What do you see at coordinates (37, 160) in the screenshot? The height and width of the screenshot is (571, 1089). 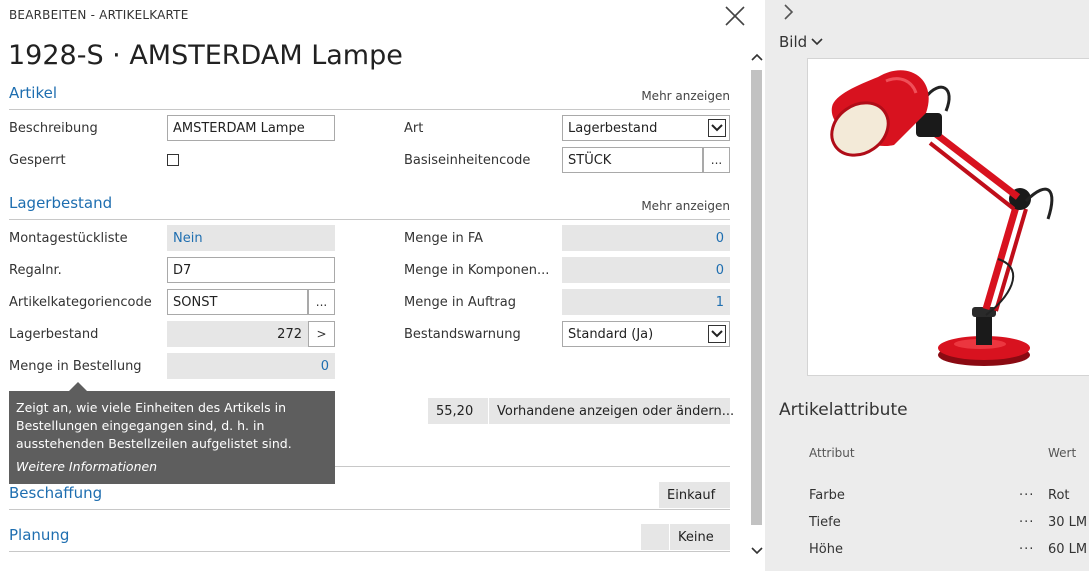 I see `gesperrt-label: Gesperrt` at bounding box center [37, 160].